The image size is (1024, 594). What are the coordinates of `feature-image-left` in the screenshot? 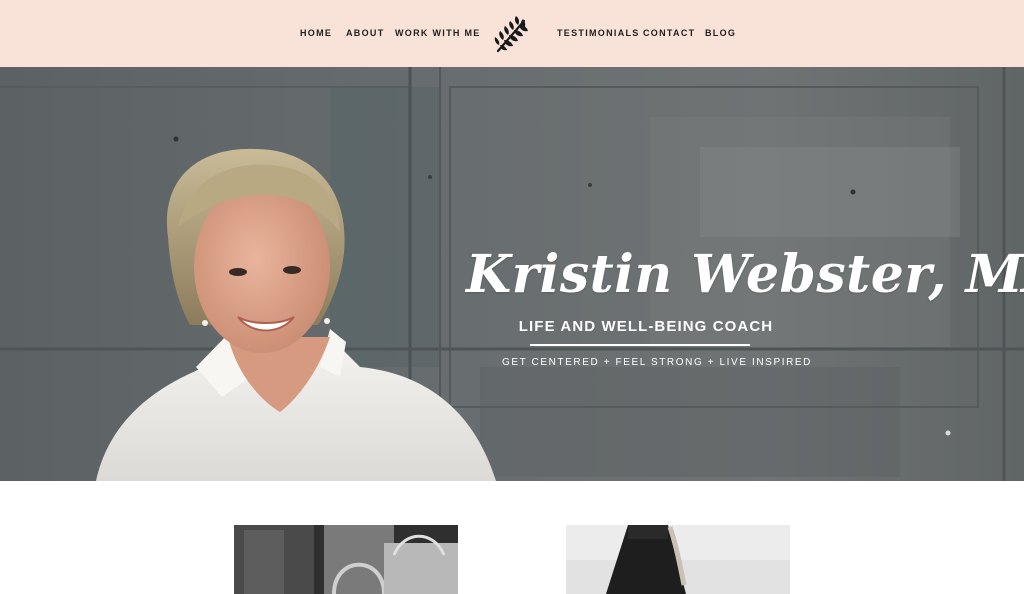 It's located at (346, 559).